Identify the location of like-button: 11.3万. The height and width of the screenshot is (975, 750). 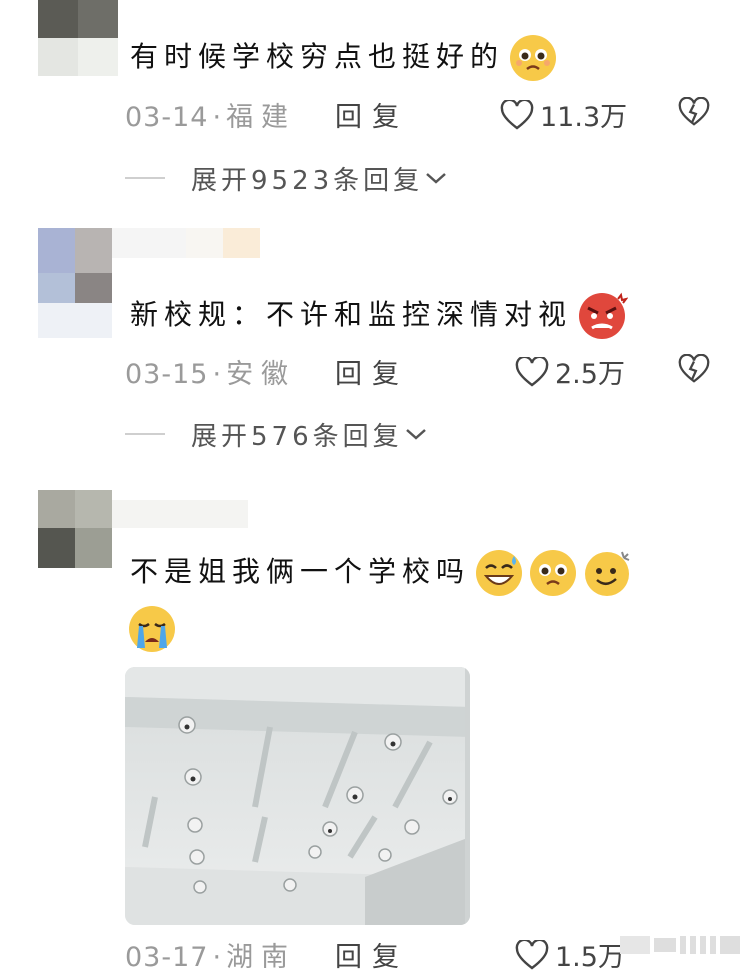
(563, 114).